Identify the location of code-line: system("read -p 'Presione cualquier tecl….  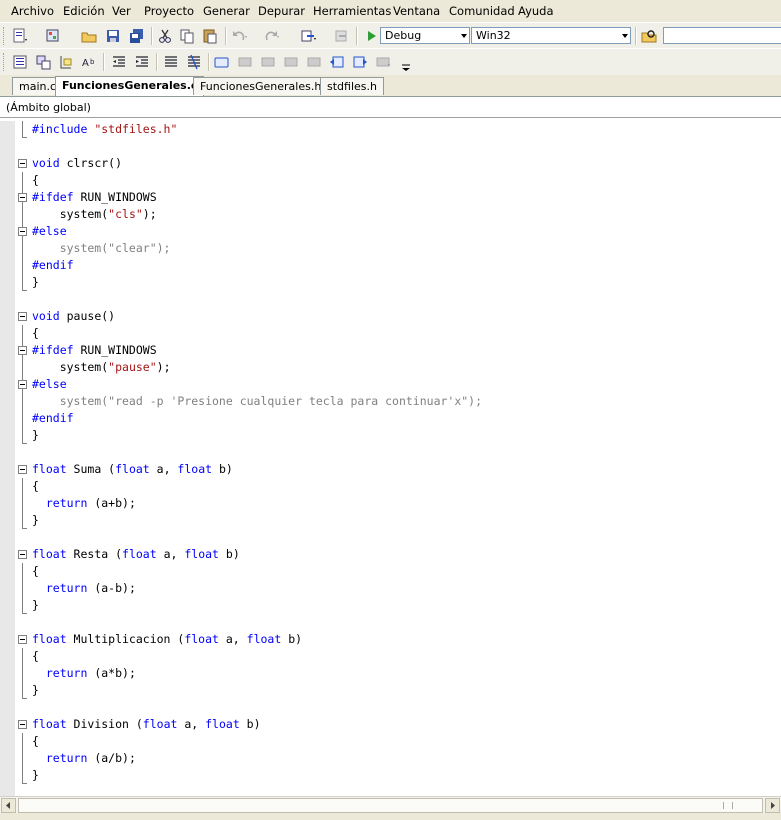
(257, 401).